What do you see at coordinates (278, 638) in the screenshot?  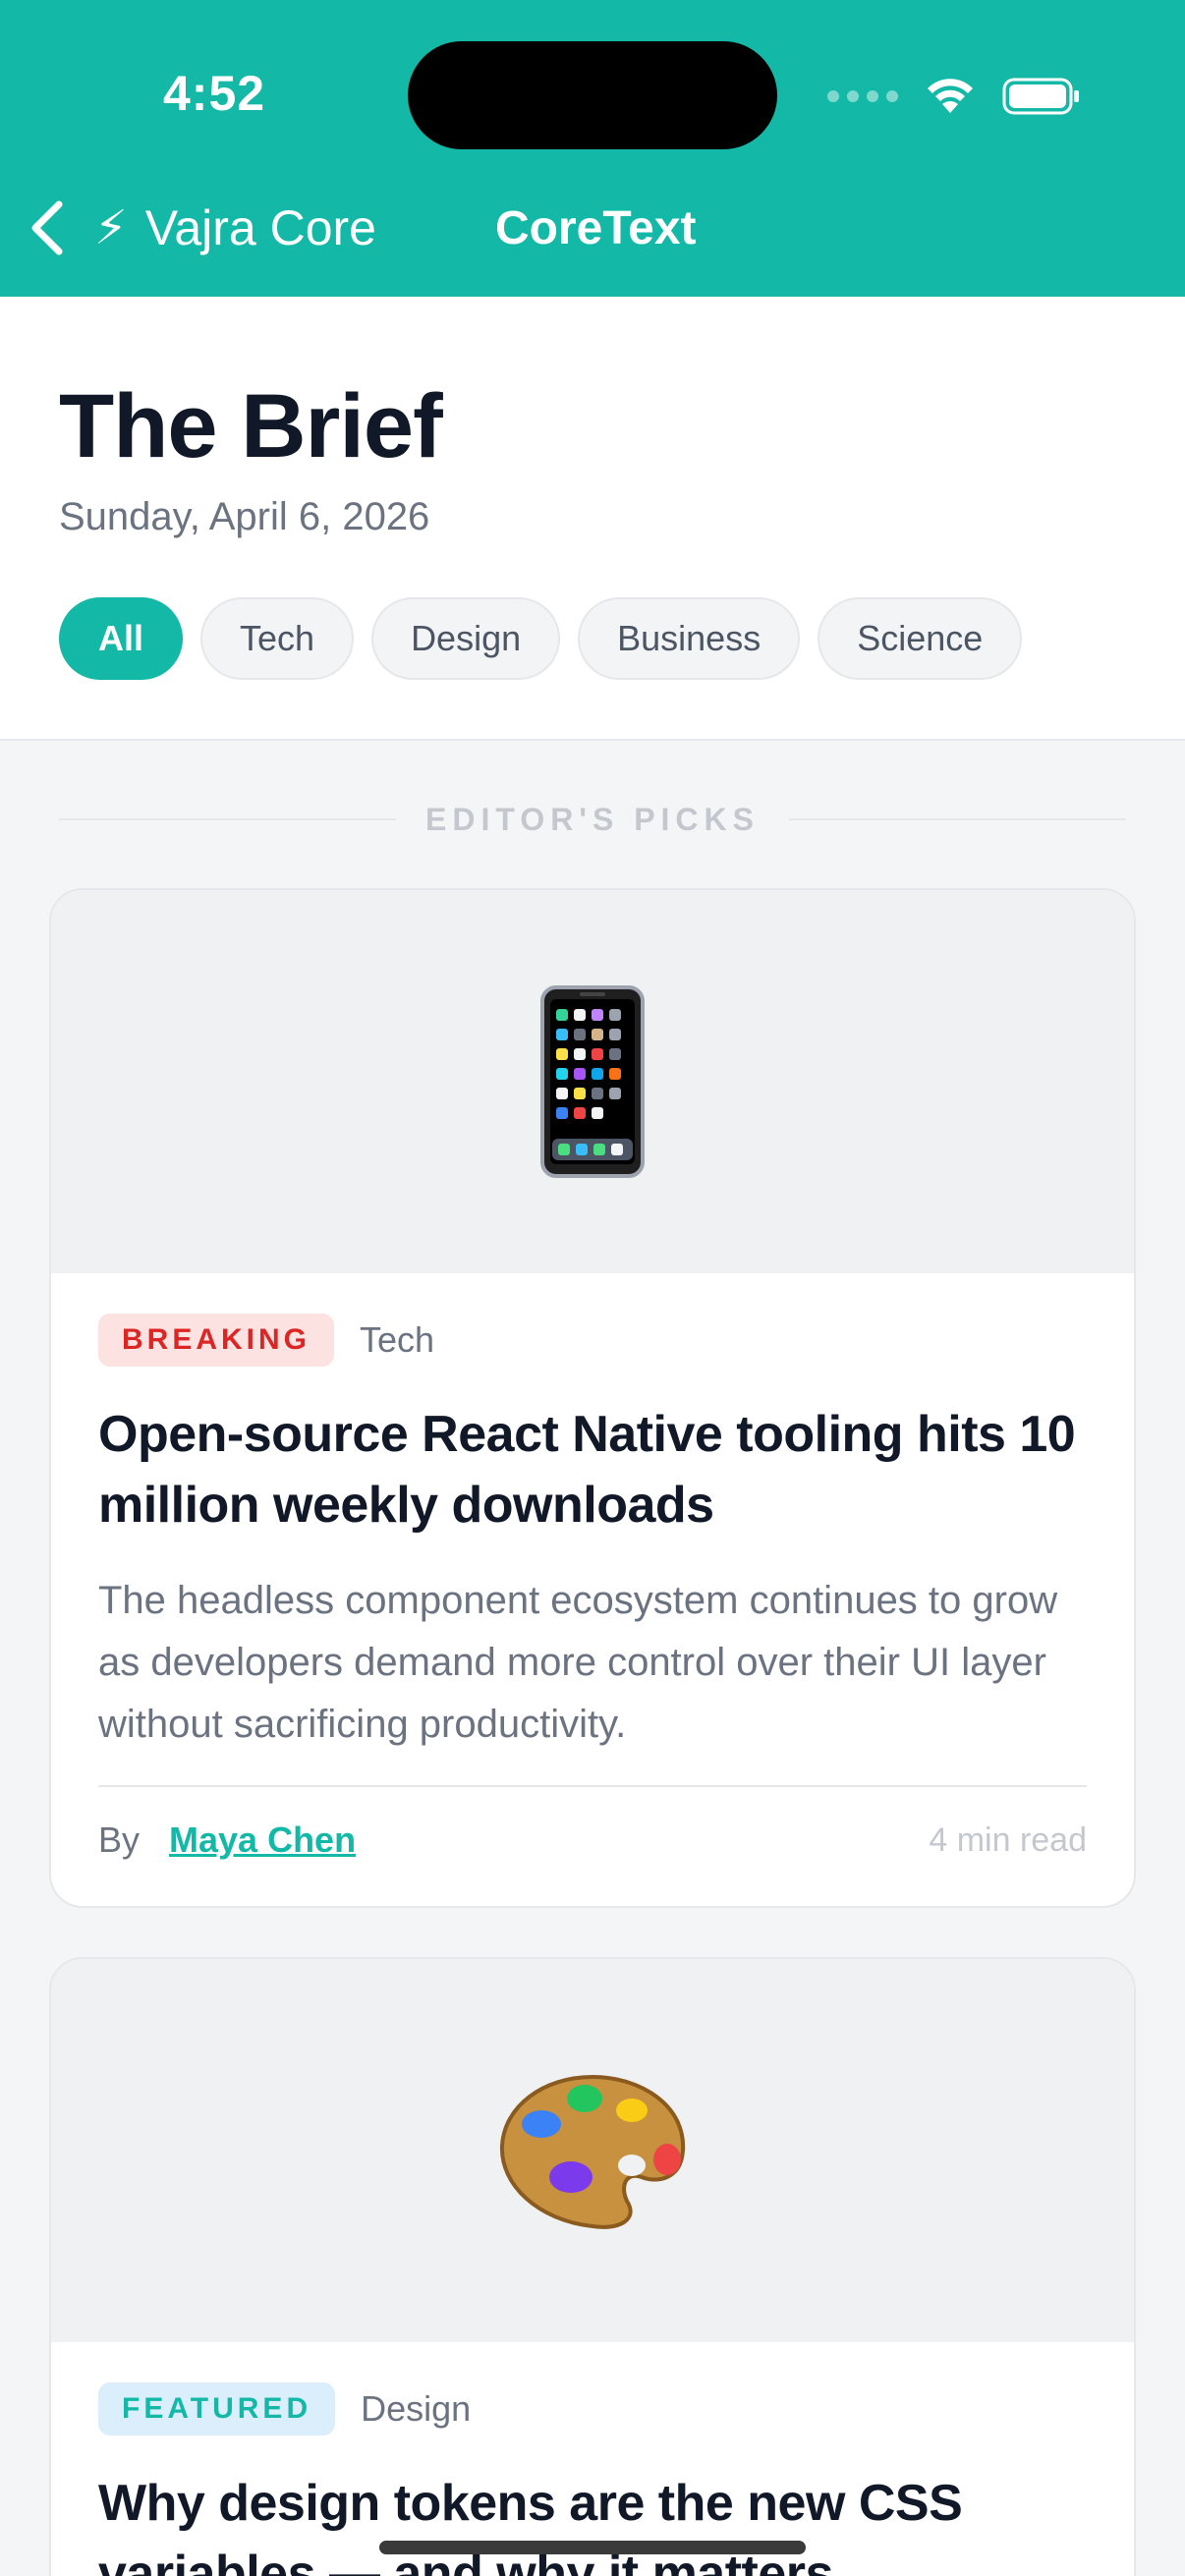 I see `filter-chip-tech: Tech` at bounding box center [278, 638].